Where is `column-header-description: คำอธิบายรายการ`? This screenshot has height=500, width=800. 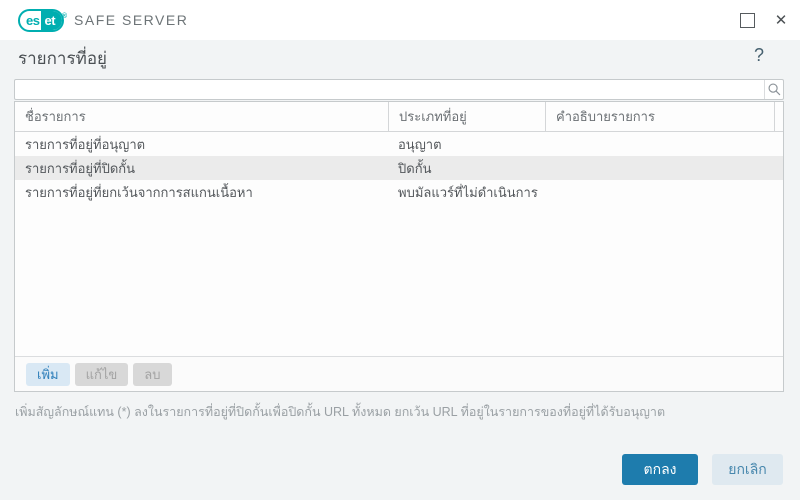
column-header-description: คำอธิบายรายการ is located at coordinates (659, 116).